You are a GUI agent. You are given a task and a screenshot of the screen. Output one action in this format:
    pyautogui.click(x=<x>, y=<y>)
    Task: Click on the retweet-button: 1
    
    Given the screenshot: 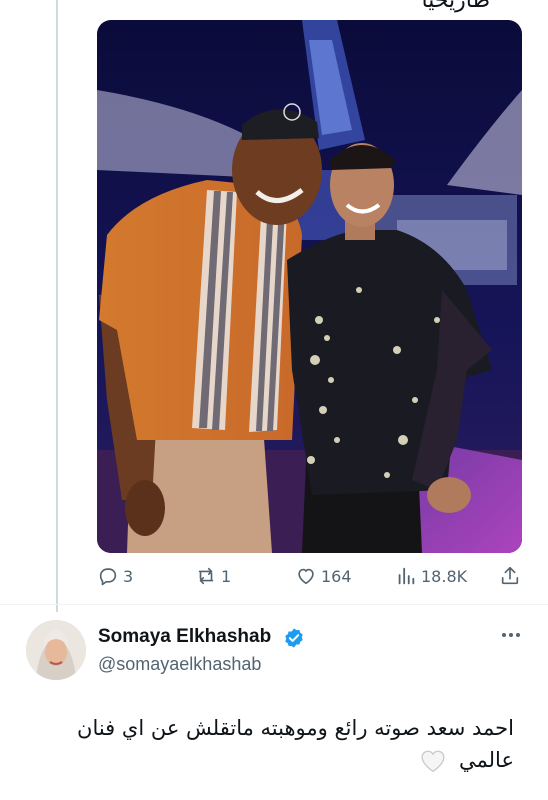 What is the action you would take?
    pyautogui.click(x=213, y=576)
    